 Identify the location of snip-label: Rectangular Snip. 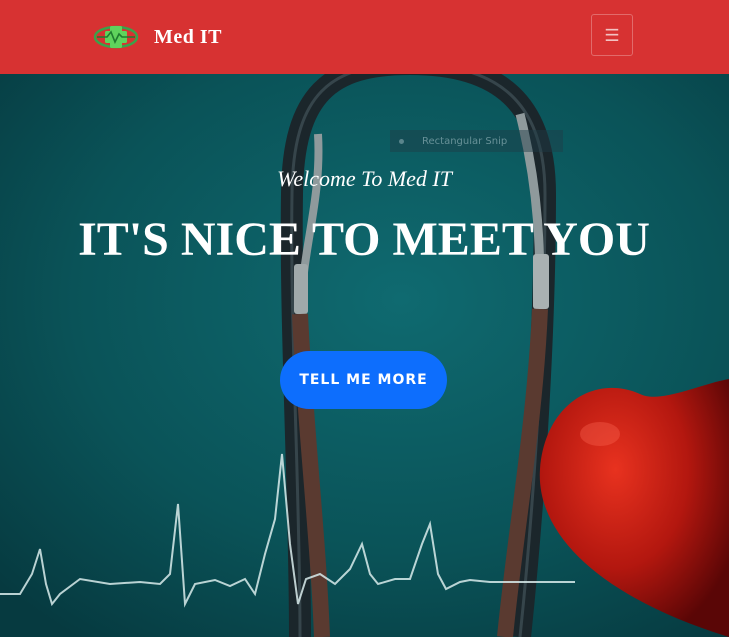
(465, 141).